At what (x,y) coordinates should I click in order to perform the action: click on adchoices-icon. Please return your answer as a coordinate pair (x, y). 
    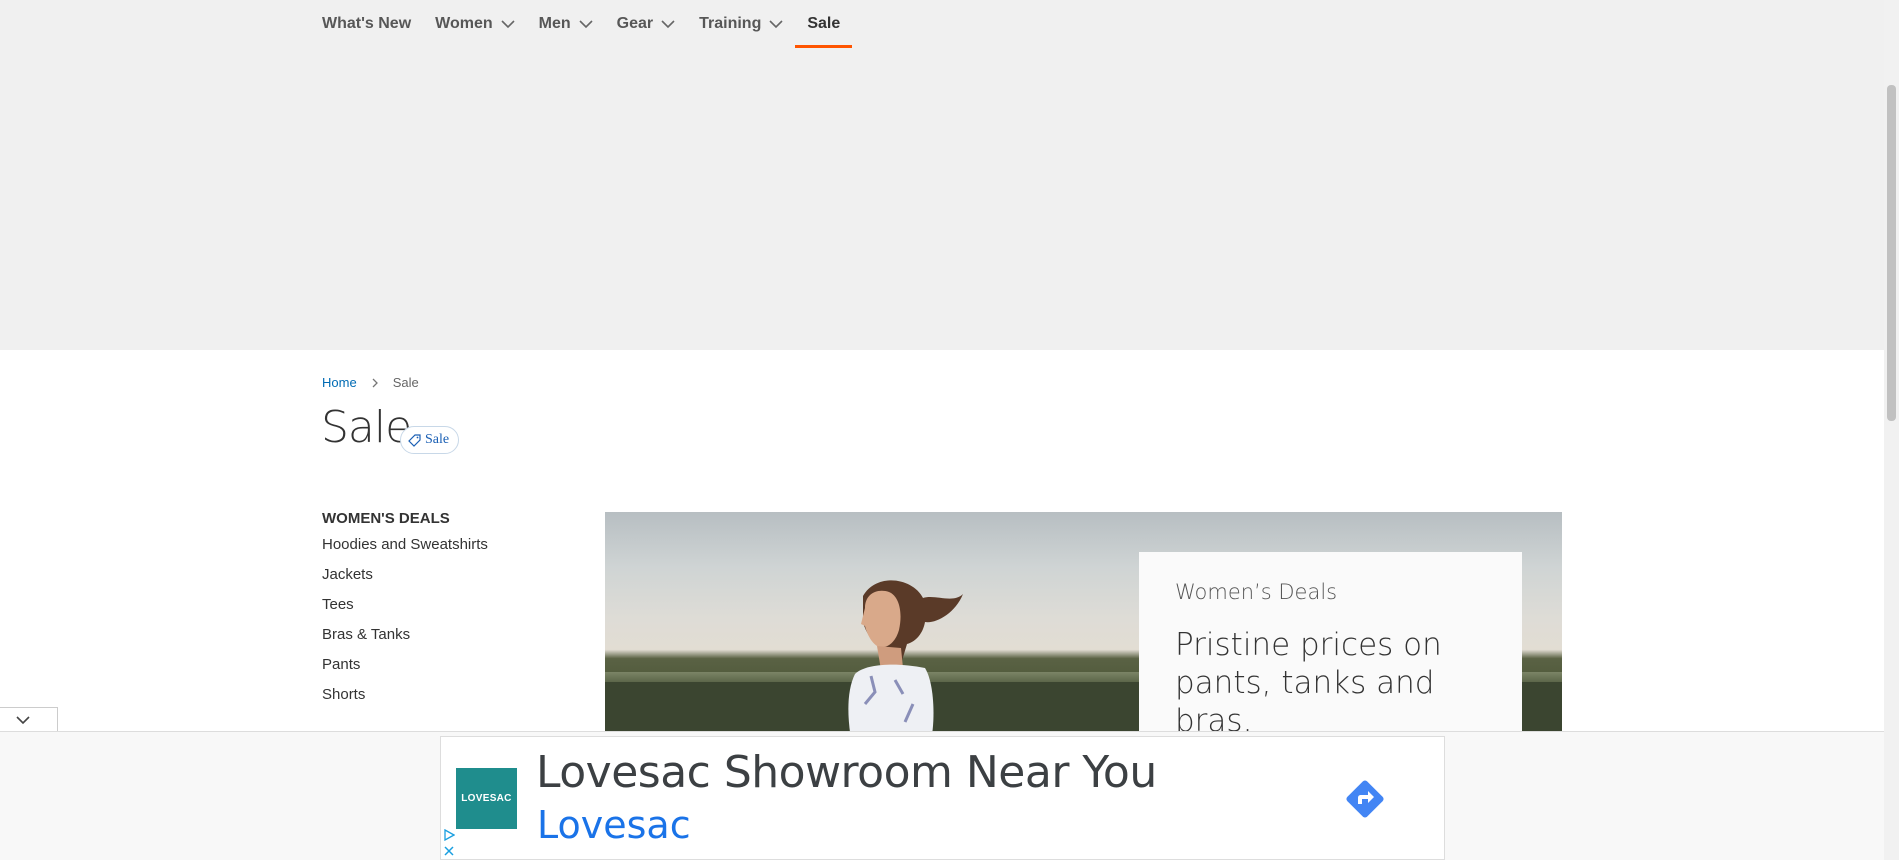
    Looking at the image, I should click on (449, 835).